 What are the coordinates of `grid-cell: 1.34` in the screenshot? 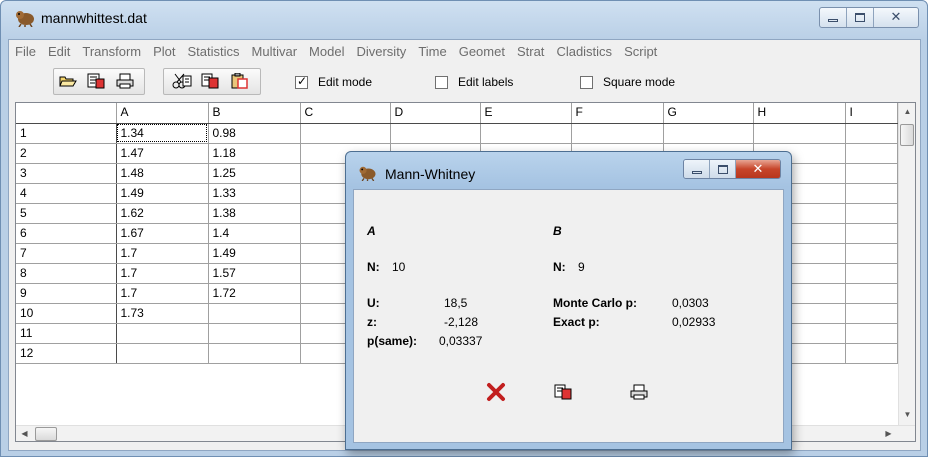 It's located at (162, 133).